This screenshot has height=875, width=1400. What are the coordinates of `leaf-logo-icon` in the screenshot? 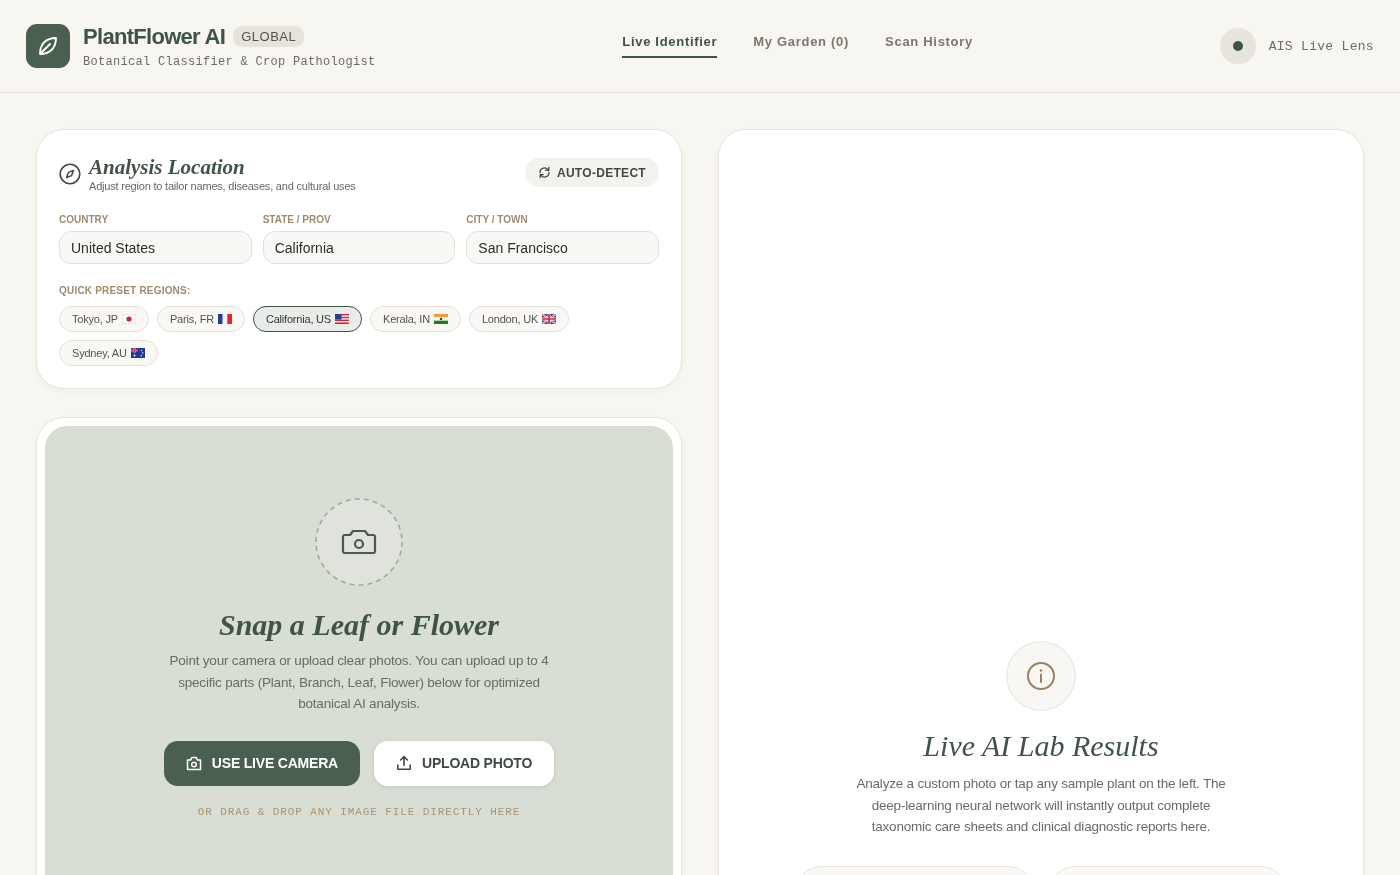 It's located at (48, 46).